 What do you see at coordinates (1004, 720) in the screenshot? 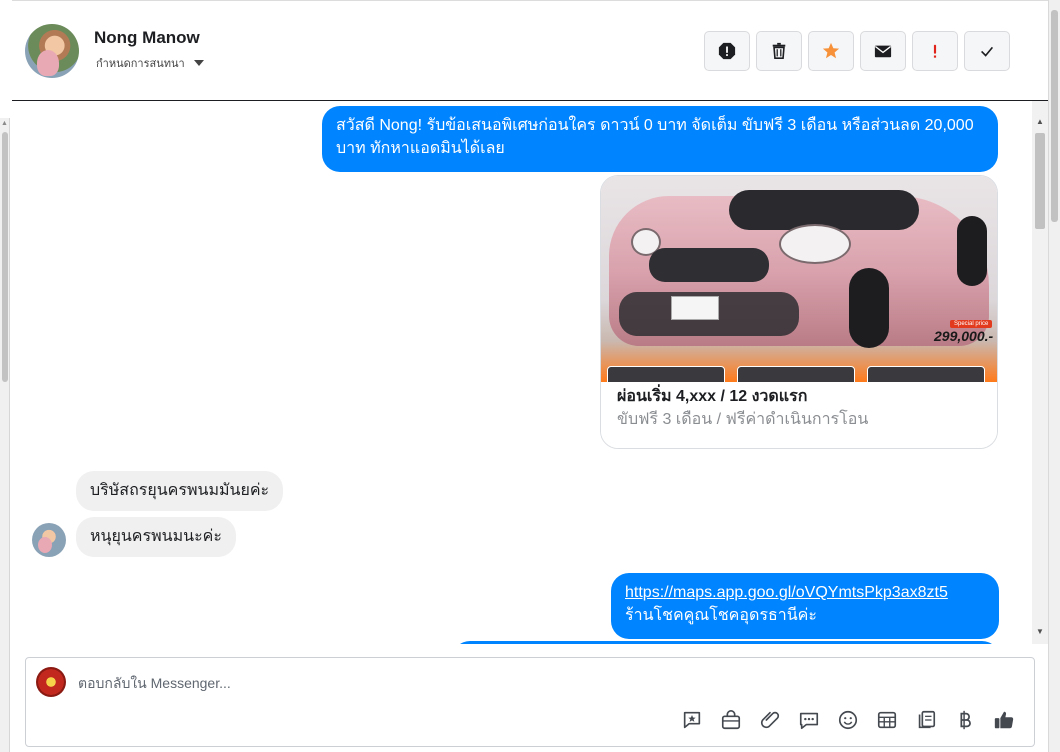
I see `like-icon` at bounding box center [1004, 720].